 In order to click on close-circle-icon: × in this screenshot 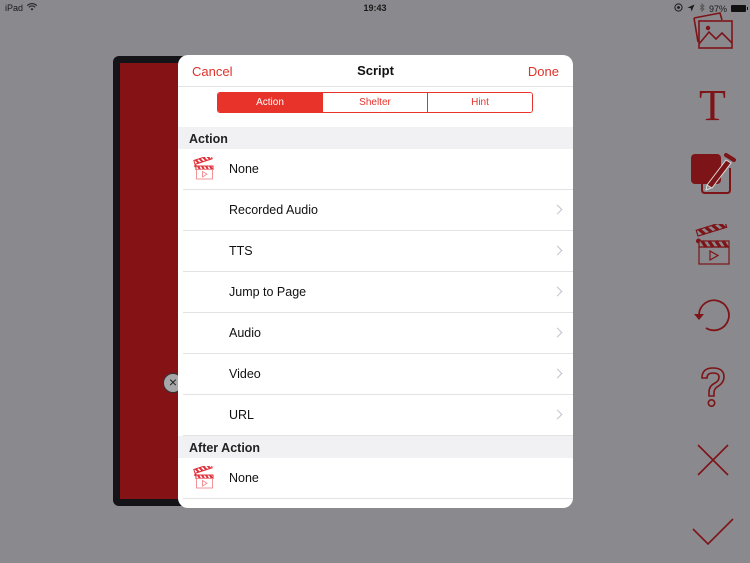, I will do `click(173, 382)`.